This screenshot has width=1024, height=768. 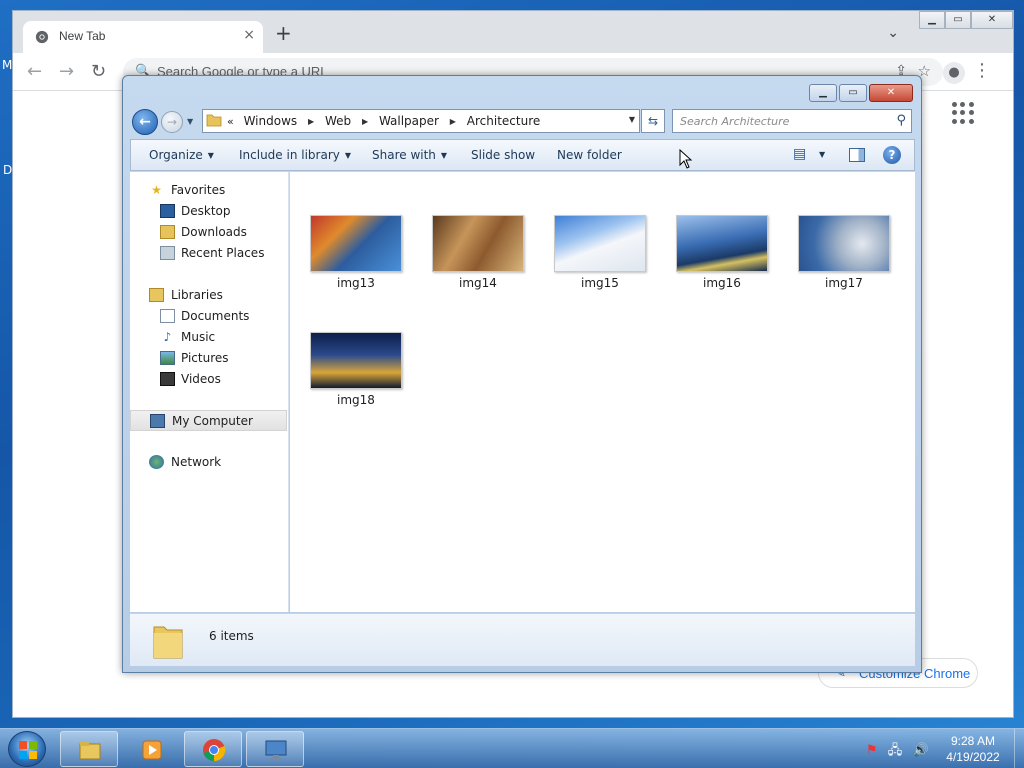 I want to click on breadcrumb-architecture: Architecture, so click(x=503, y=121).